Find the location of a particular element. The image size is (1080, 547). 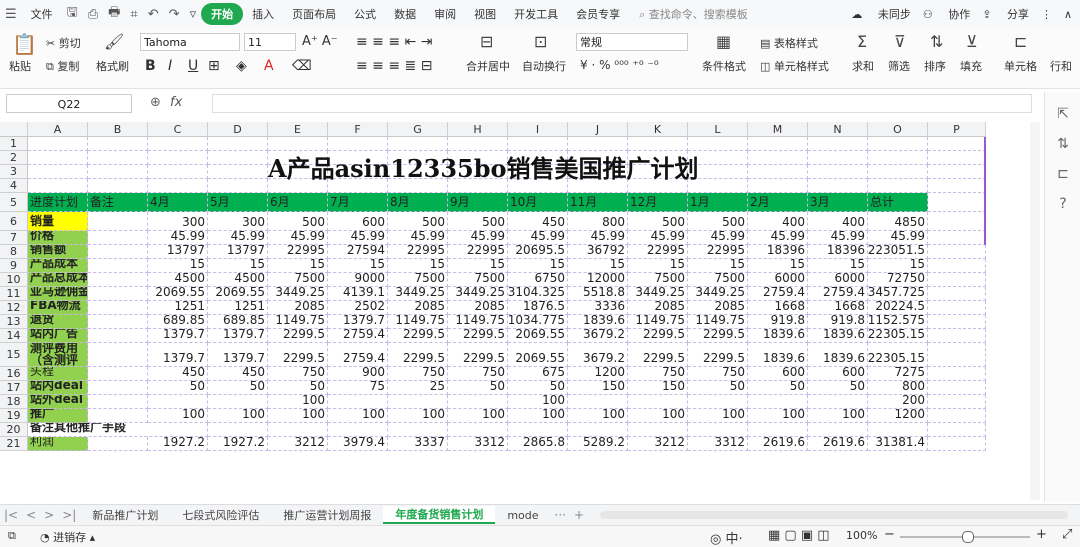

value-cell: 150 is located at coordinates (598, 388).